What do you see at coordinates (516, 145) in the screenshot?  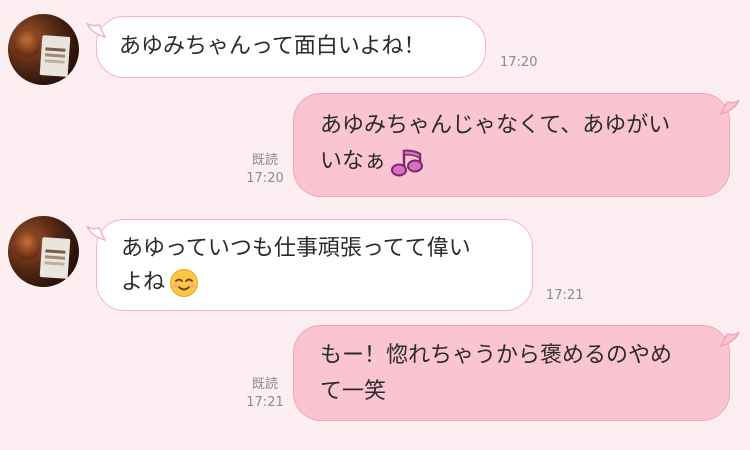 I see `message-bubble-sent: あゆみちゃんじゃなくて、あゆがい いなぁ` at bounding box center [516, 145].